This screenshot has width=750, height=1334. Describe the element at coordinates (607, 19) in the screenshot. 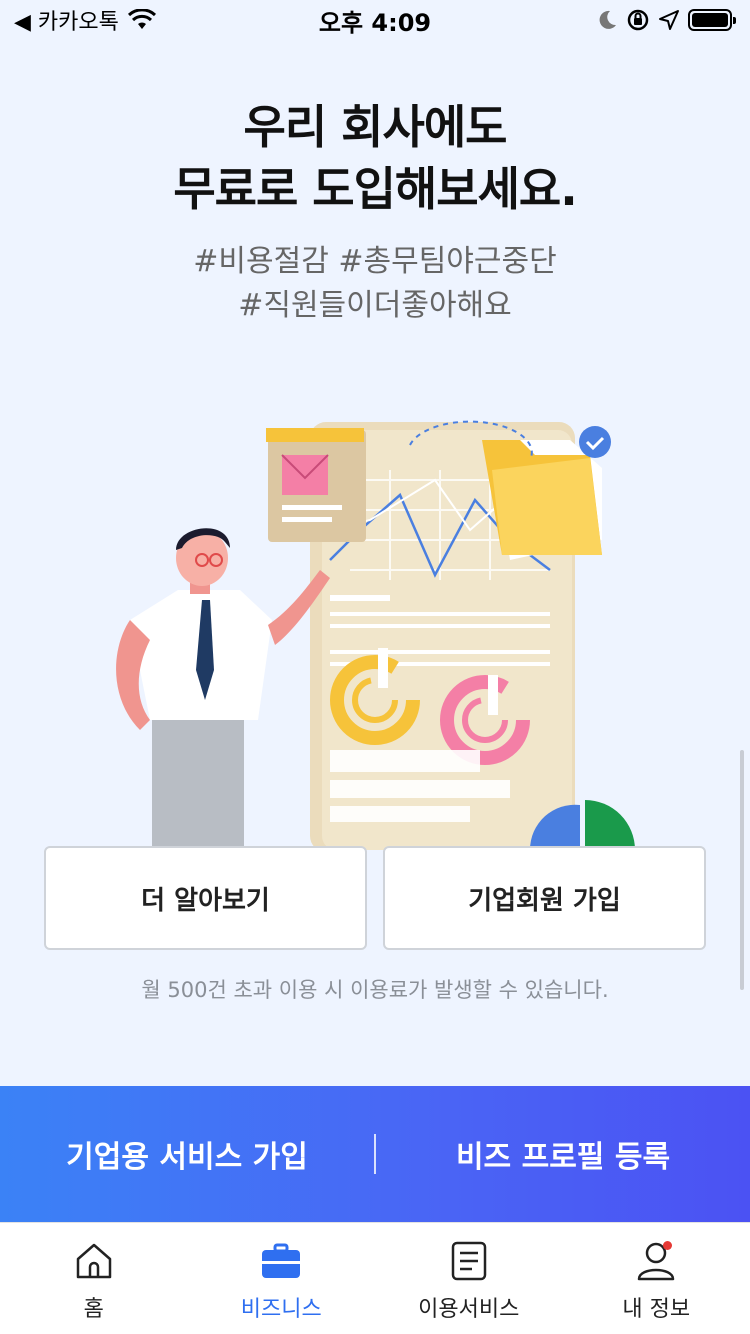

I see `moon-icon` at that location.